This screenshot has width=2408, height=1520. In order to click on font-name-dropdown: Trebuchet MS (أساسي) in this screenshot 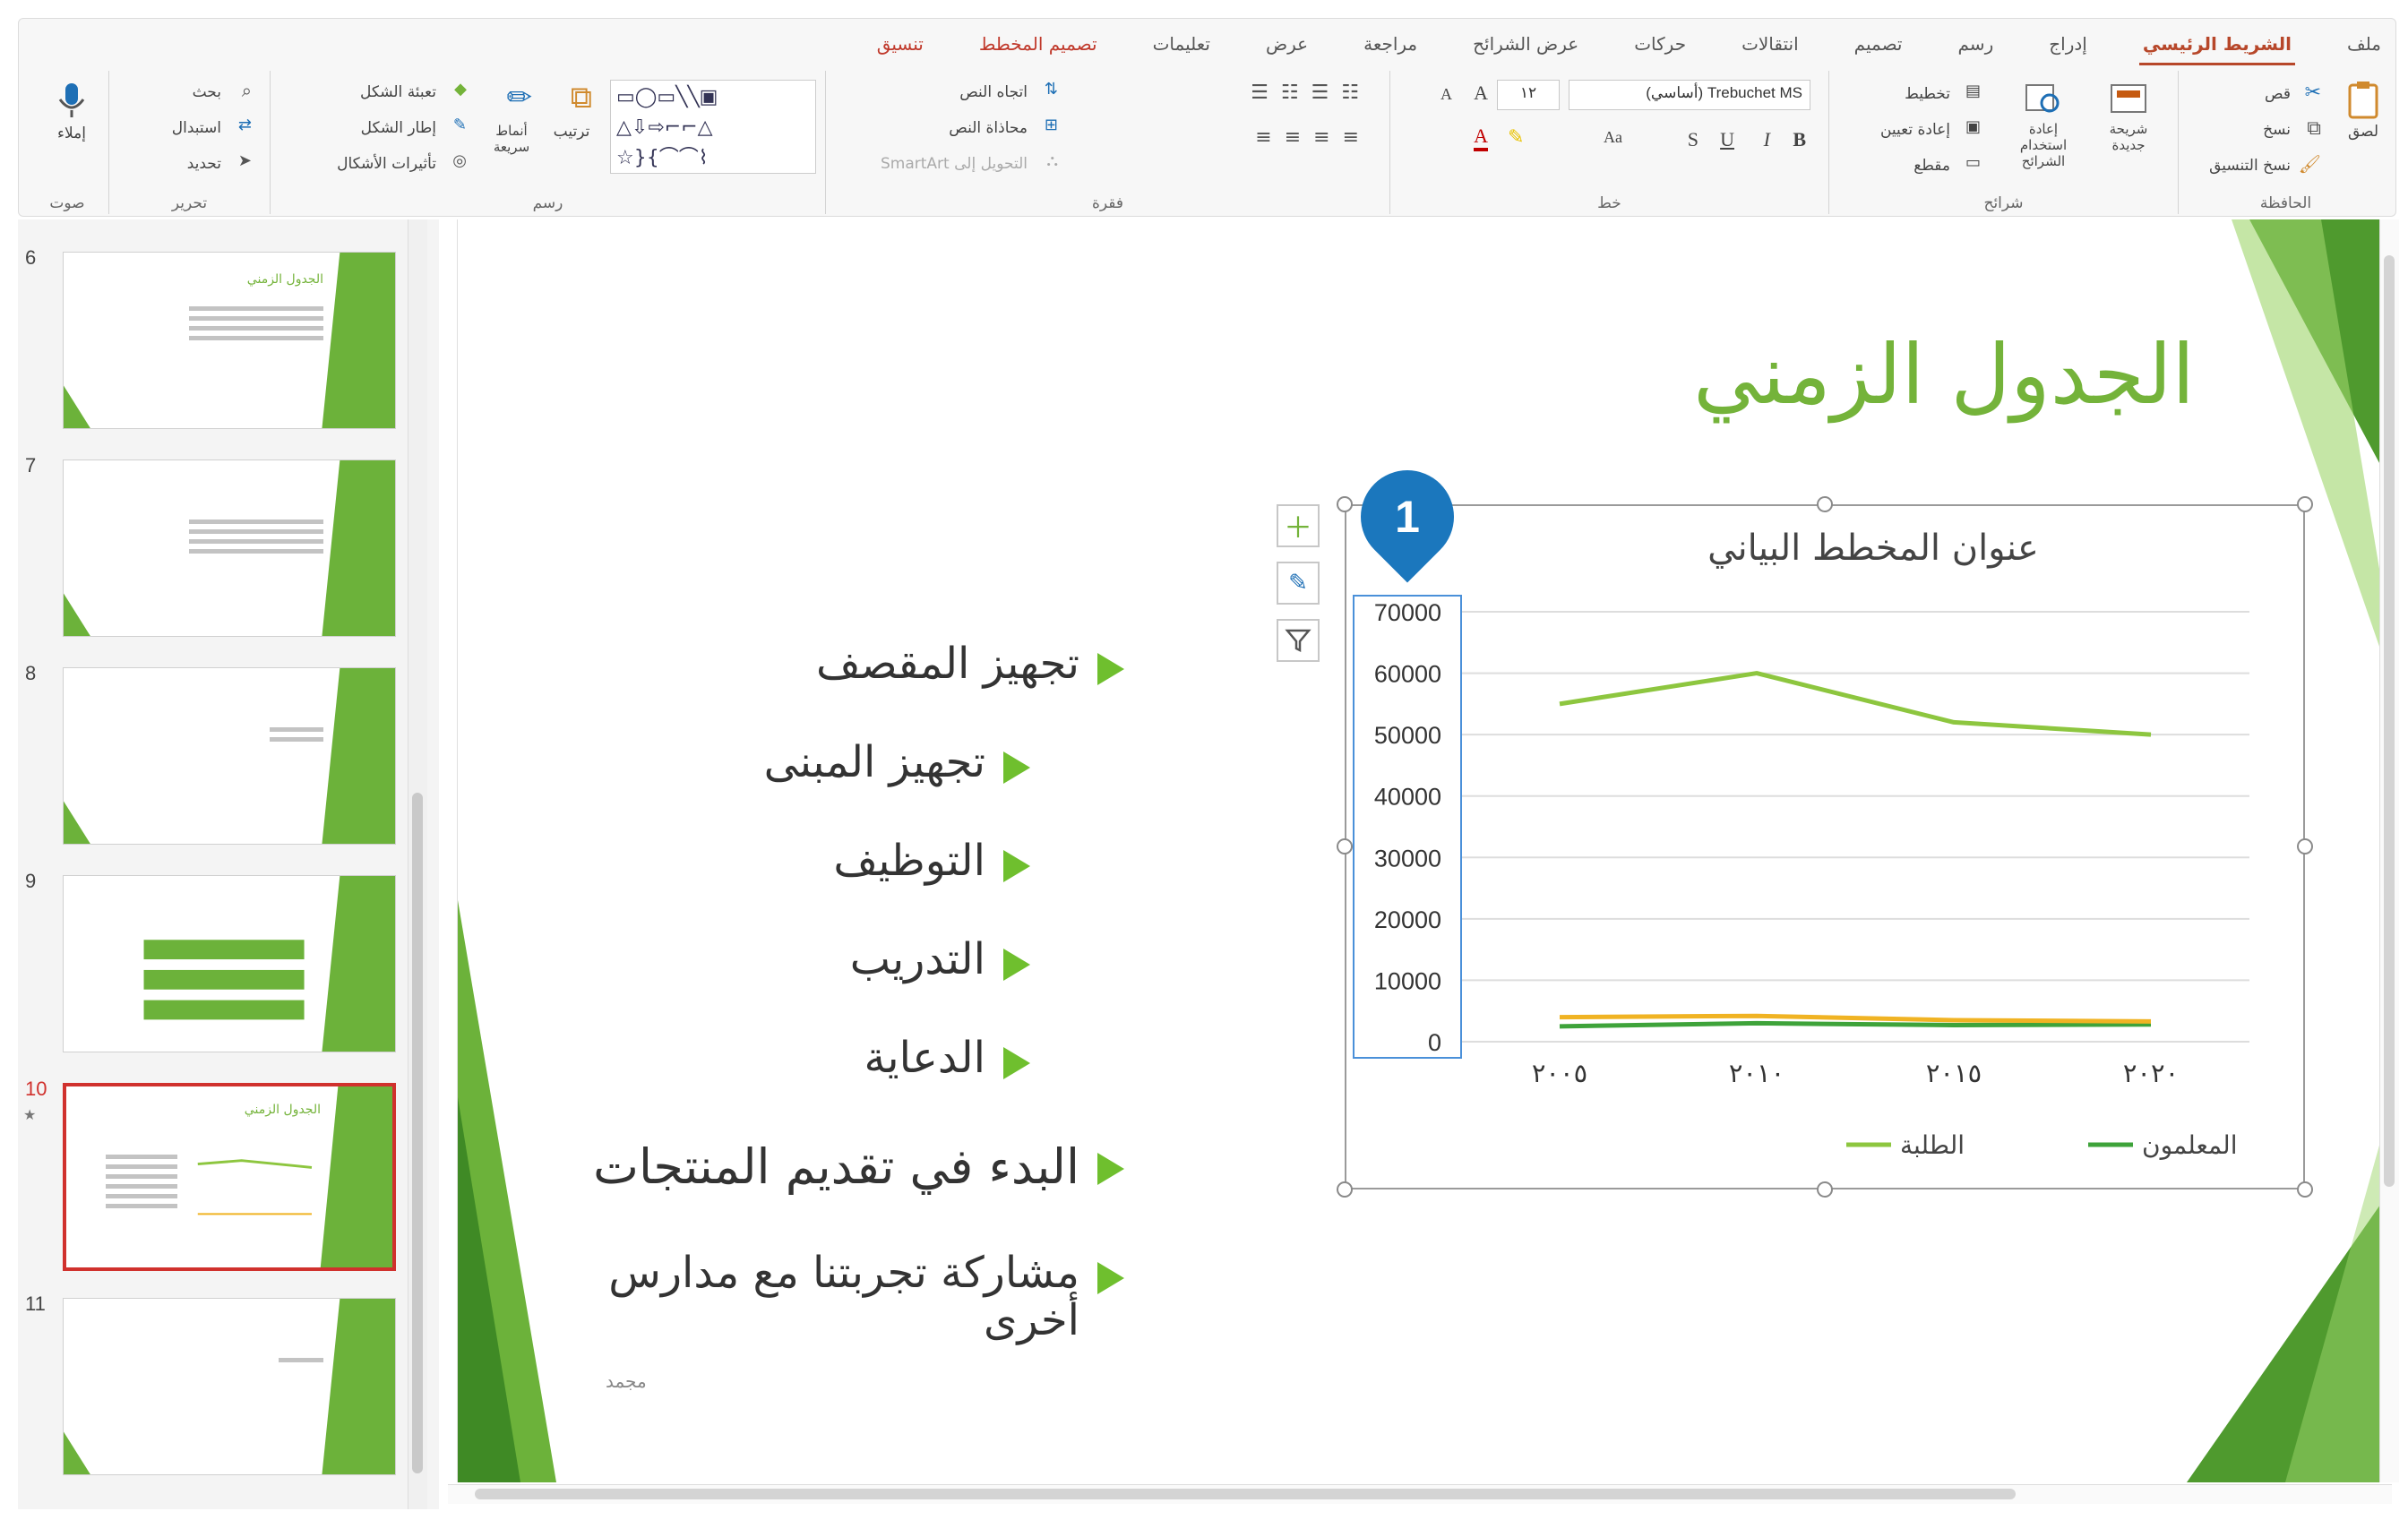, I will do `click(1689, 95)`.